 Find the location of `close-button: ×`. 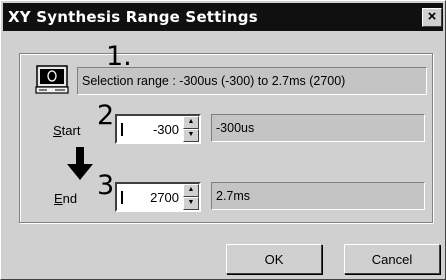

close-button: × is located at coordinates (432, 17).